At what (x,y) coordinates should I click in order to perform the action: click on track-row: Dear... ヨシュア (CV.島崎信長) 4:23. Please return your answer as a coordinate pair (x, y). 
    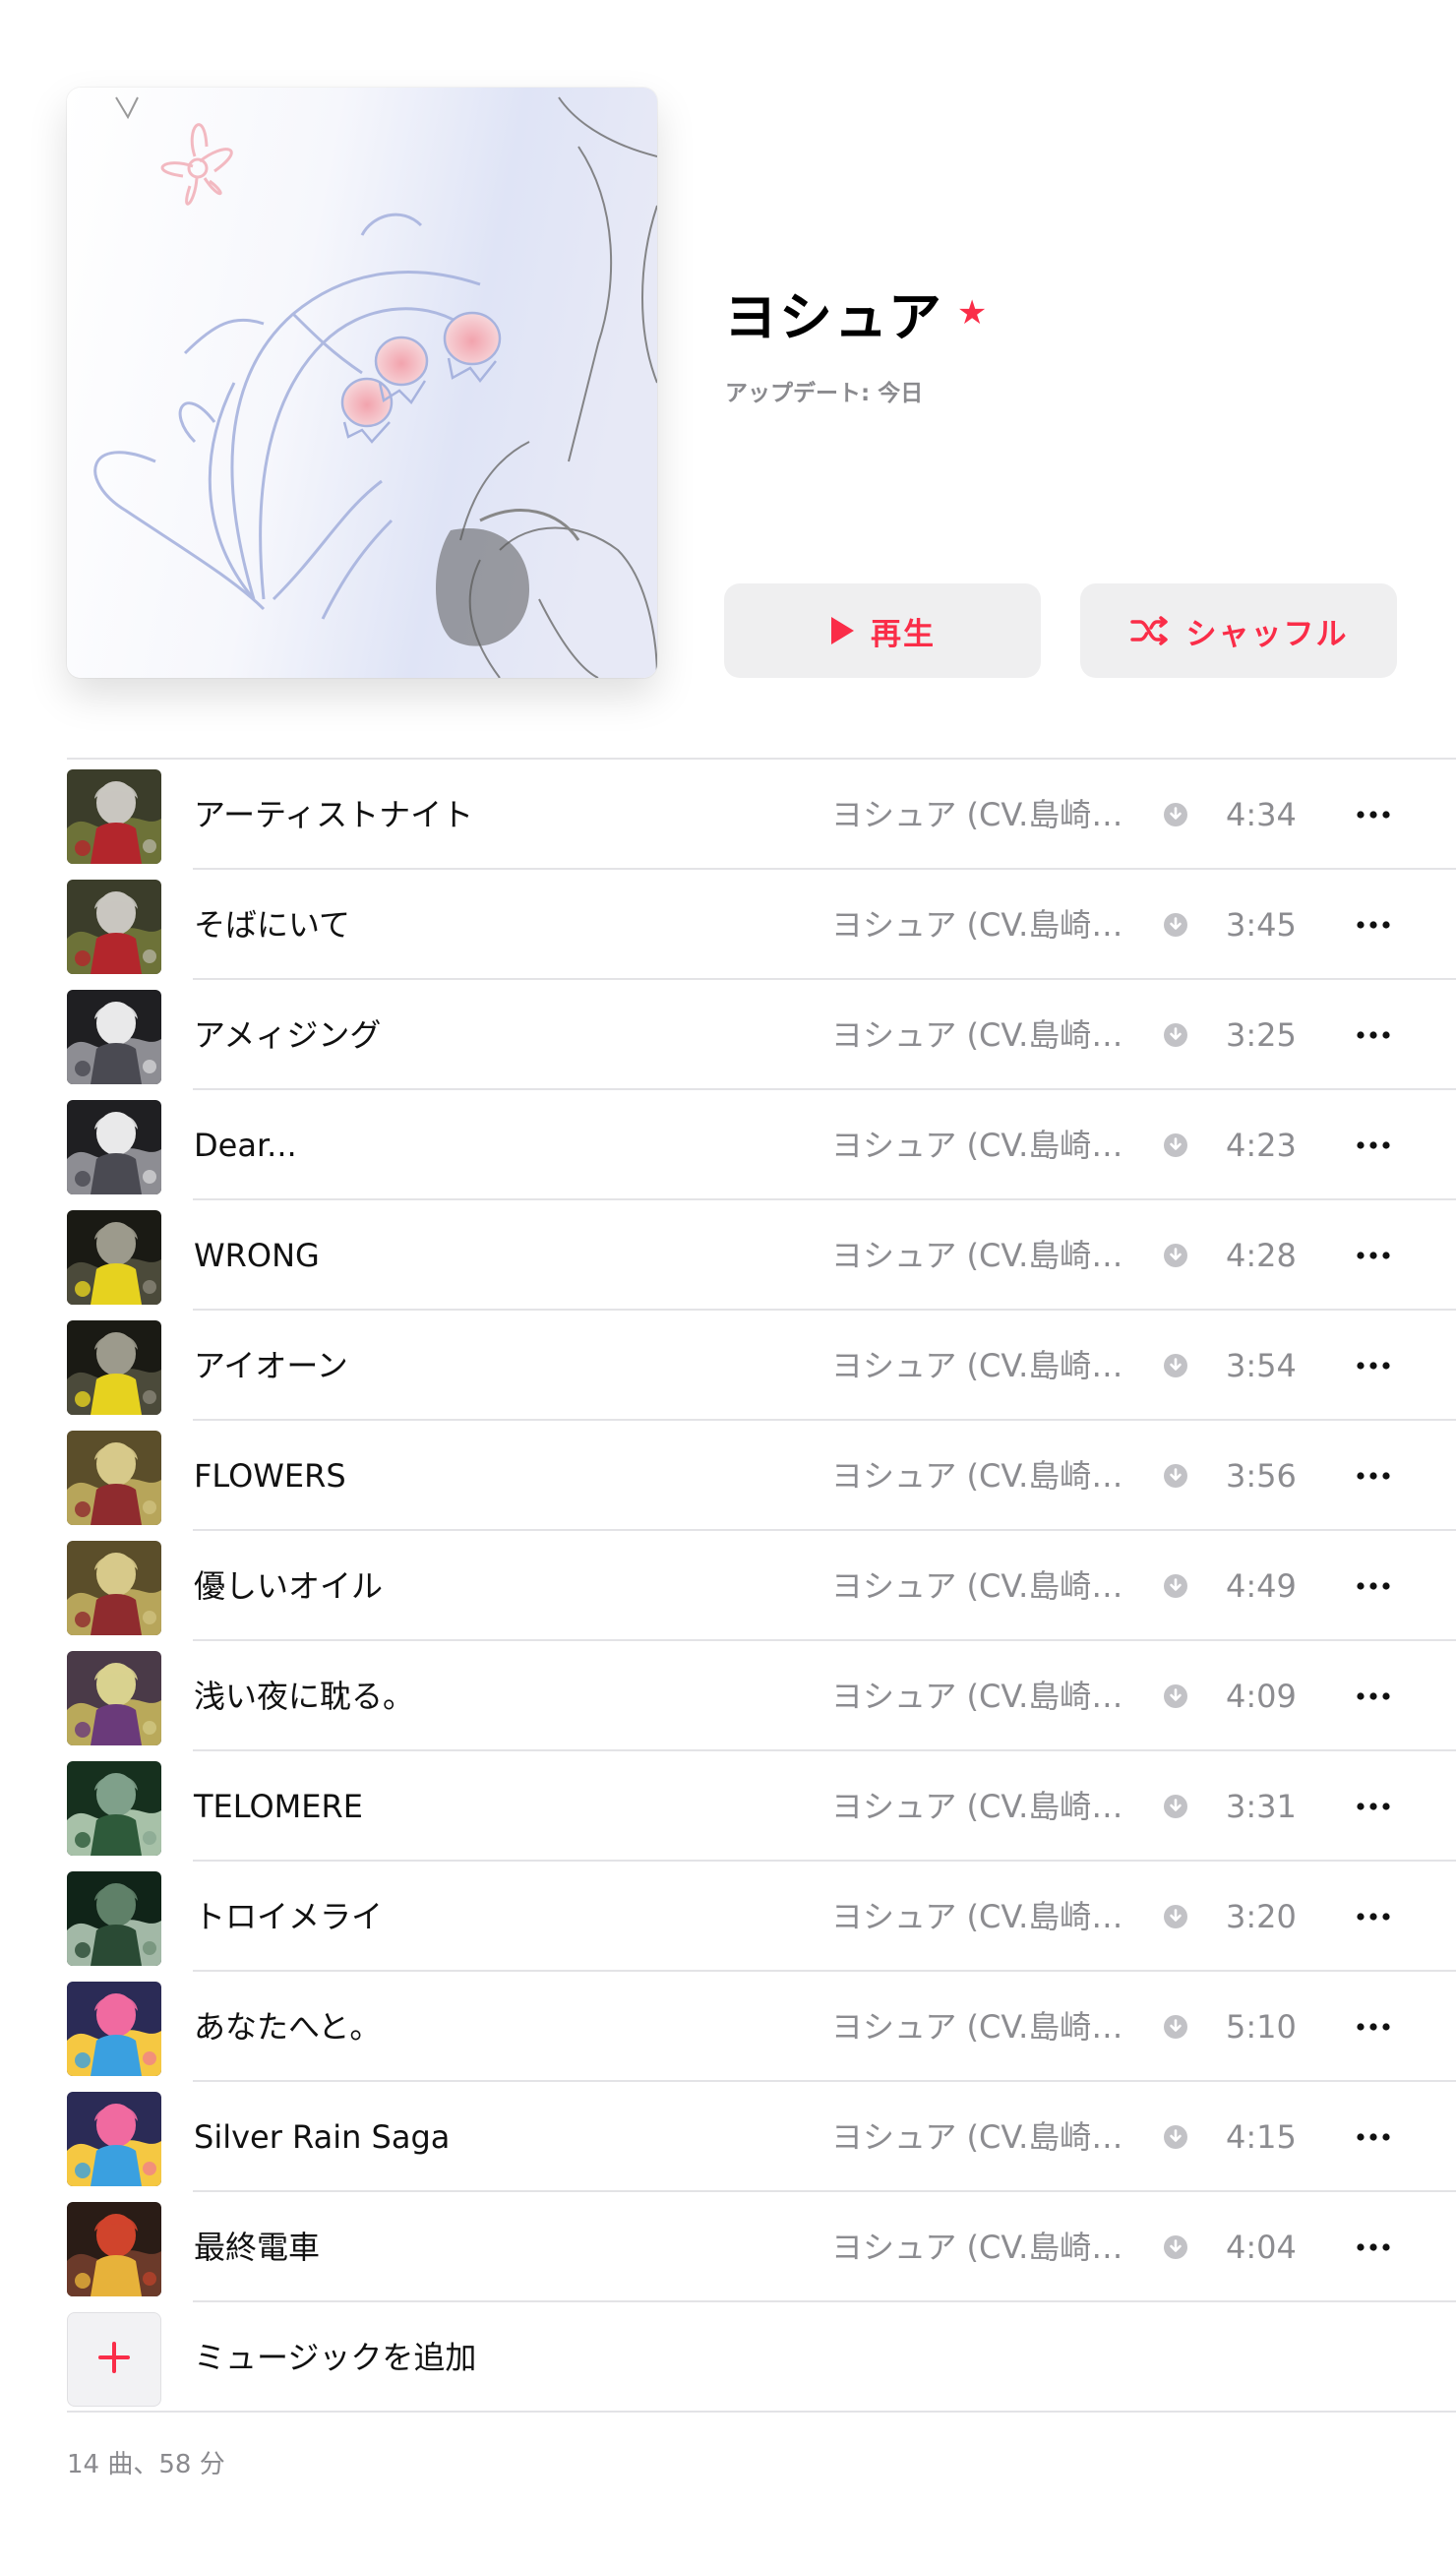
    Looking at the image, I should click on (761, 1145).